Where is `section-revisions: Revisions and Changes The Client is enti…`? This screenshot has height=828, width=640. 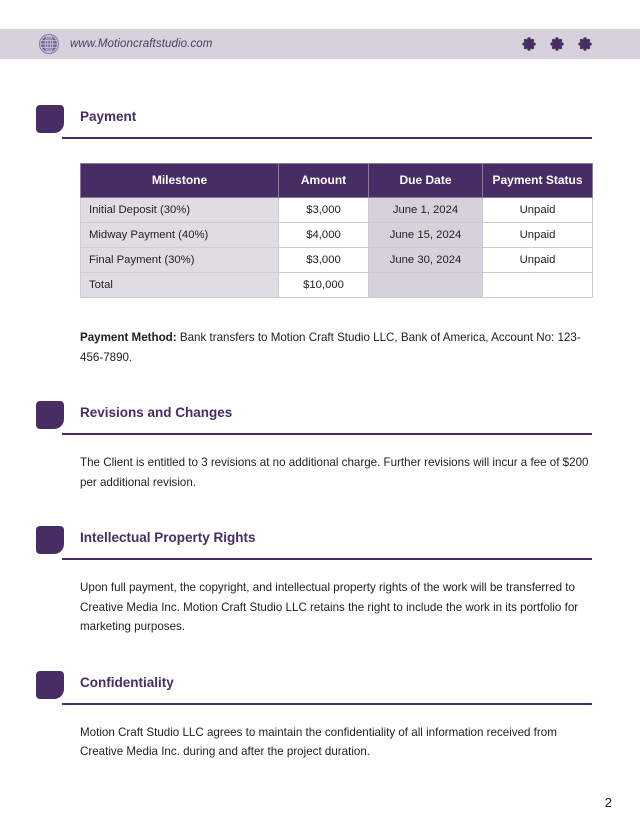 section-revisions: Revisions and Changes The Client is enti… is located at coordinates (320, 446).